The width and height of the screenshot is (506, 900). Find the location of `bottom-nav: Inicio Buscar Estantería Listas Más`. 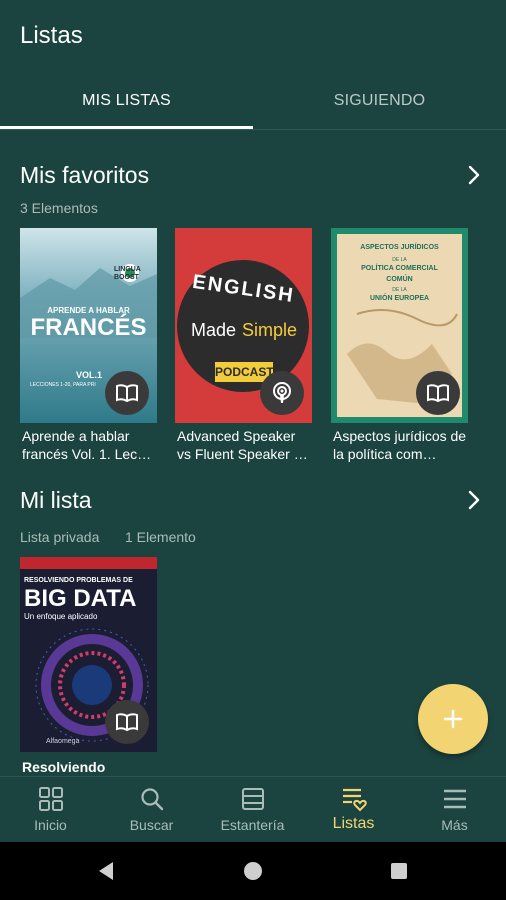

bottom-nav: Inicio Buscar Estantería Listas Más is located at coordinates (253, 809).